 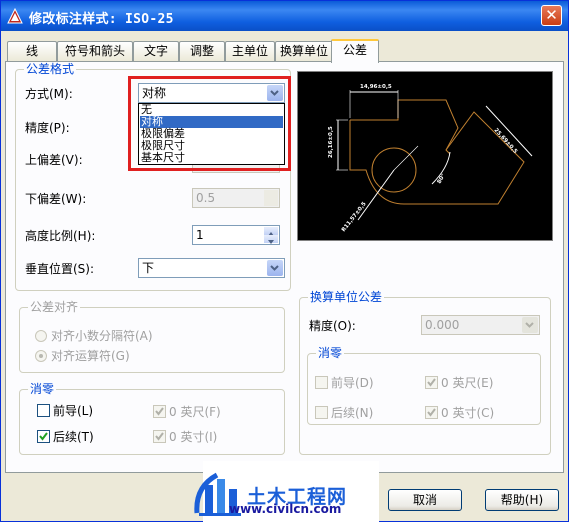 What do you see at coordinates (352, 383) in the screenshot?
I see `alt-leading-label: 前导(D)` at bounding box center [352, 383].